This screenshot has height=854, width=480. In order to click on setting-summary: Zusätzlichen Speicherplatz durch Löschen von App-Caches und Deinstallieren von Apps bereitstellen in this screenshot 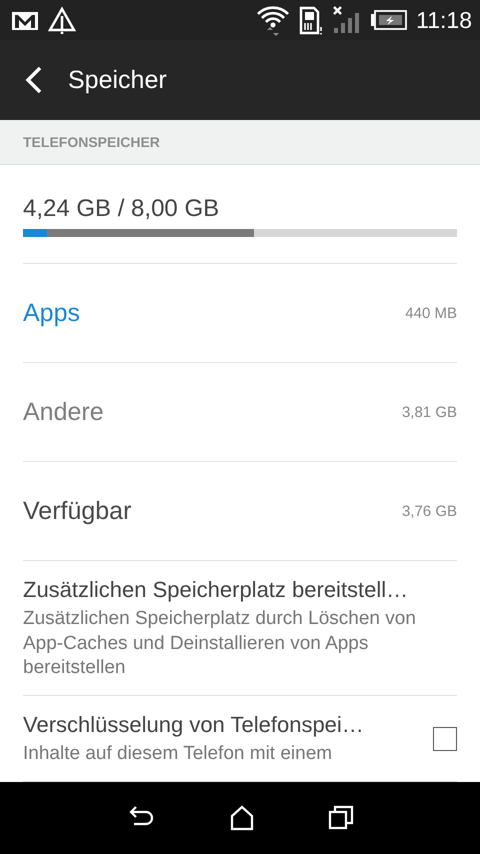, I will do `click(220, 643)`.